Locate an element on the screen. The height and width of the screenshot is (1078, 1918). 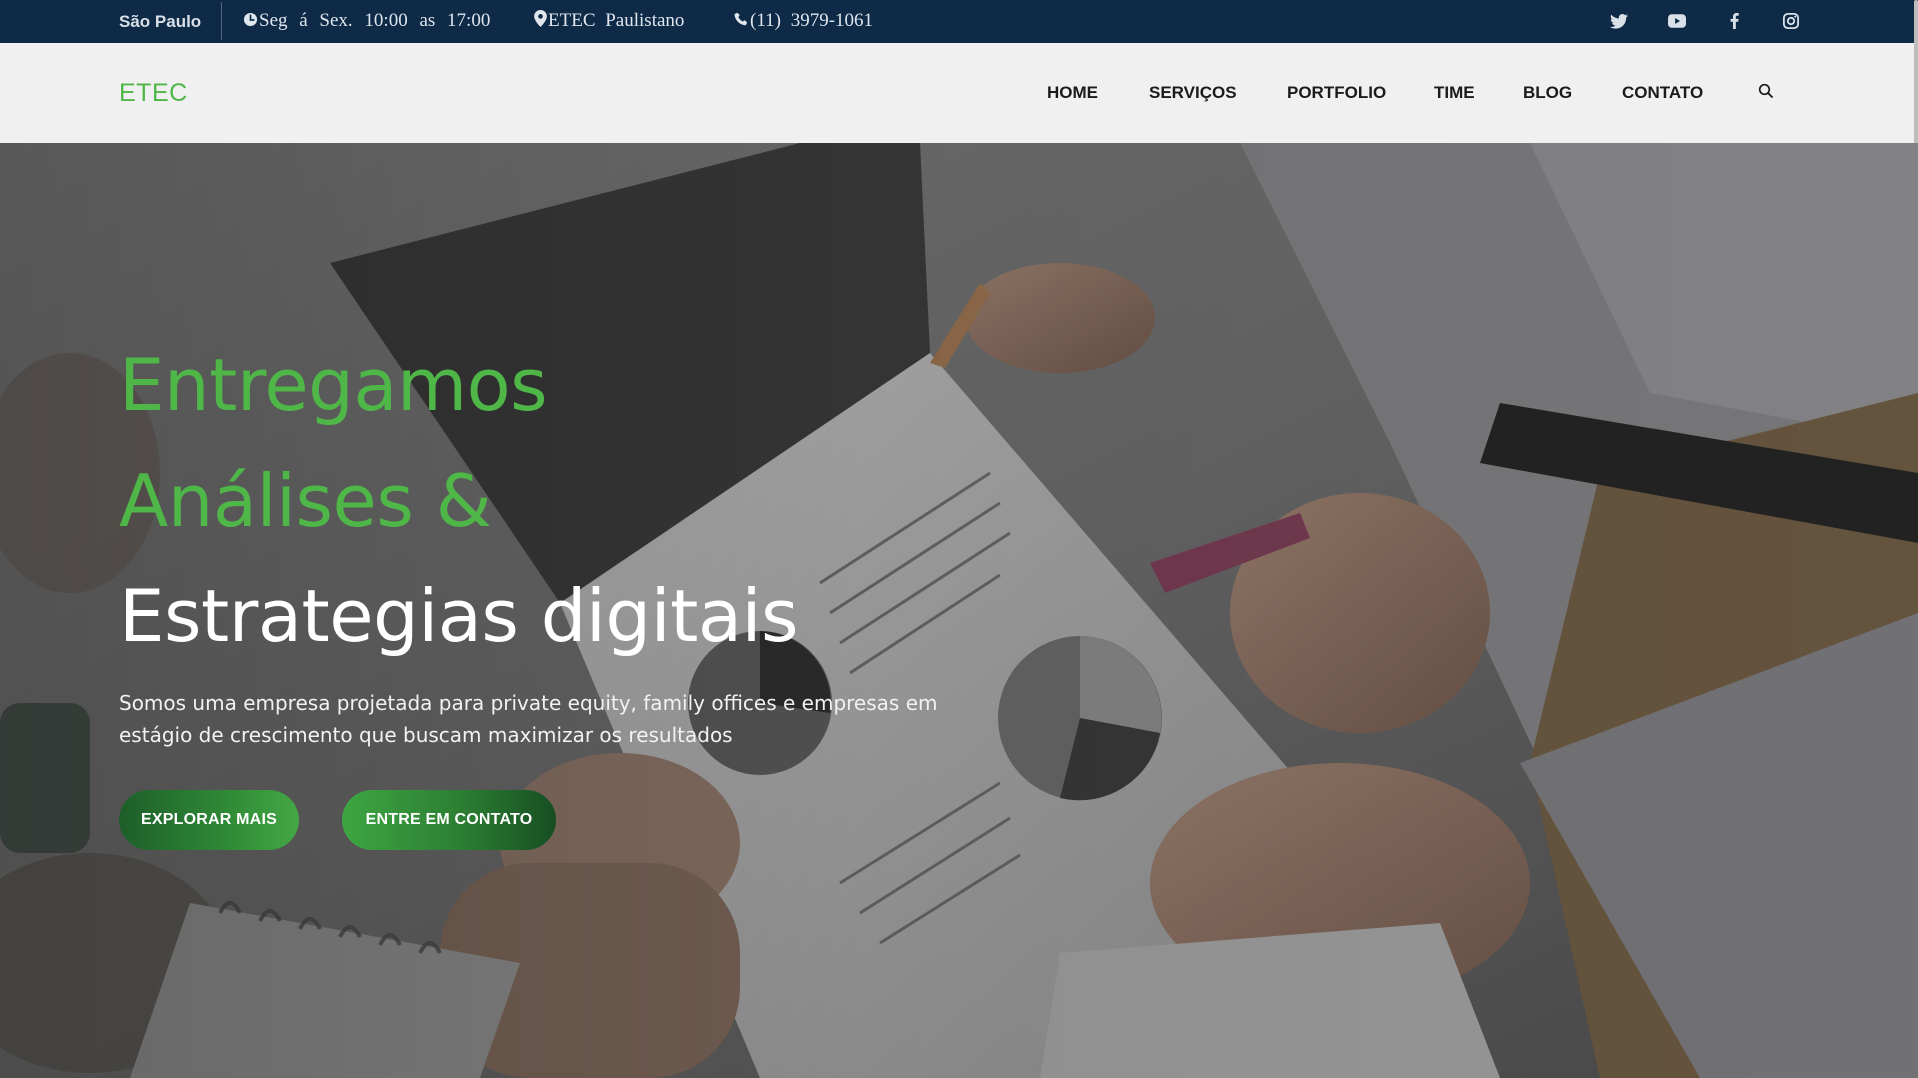
map-pin-icon is located at coordinates (540, 18).